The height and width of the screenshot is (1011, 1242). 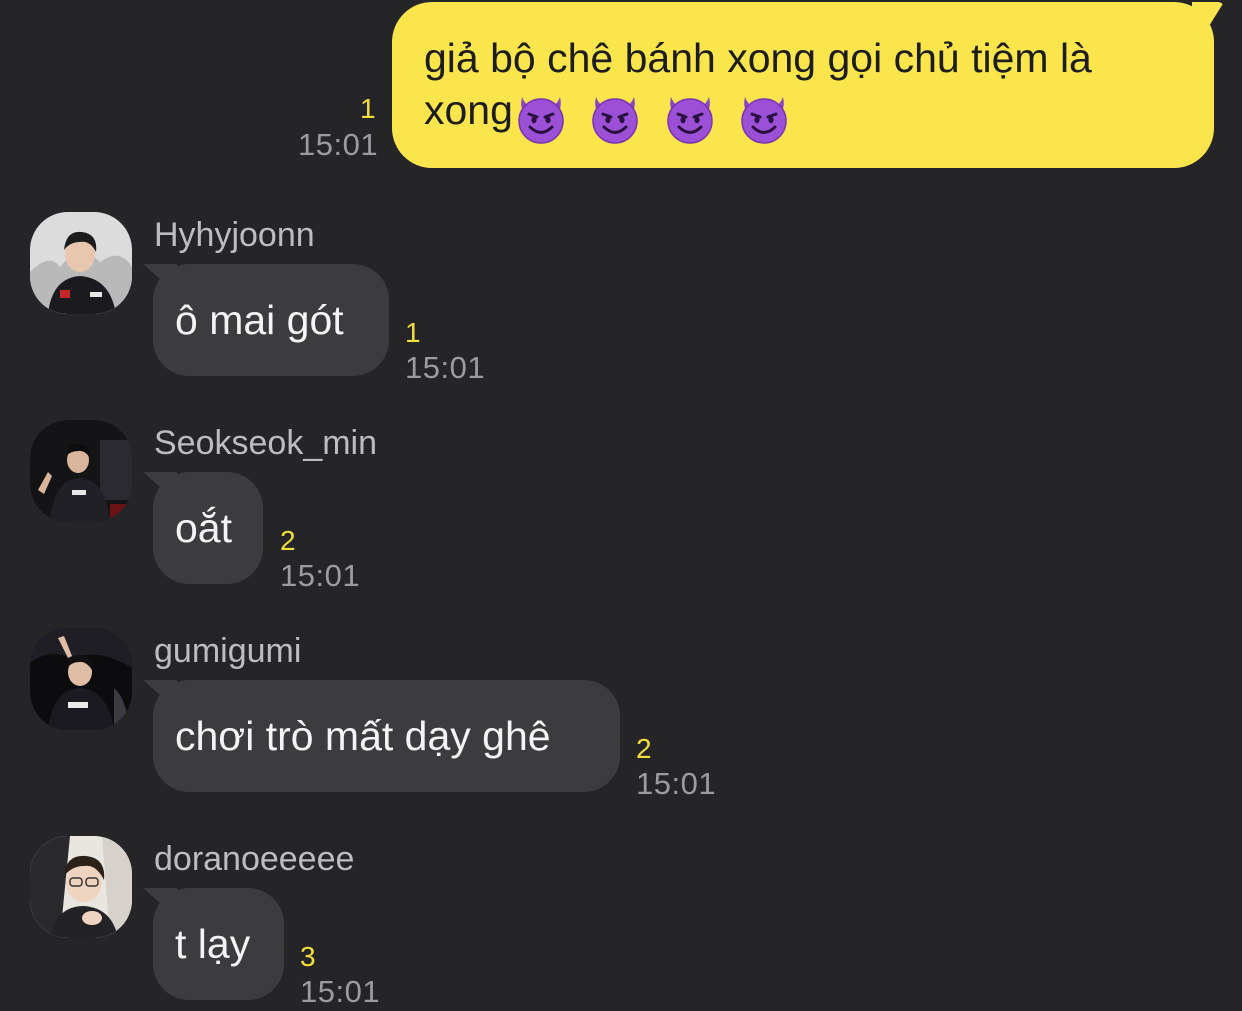 I want to click on sender-name: Hyhyjoonn, so click(x=234, y=235).